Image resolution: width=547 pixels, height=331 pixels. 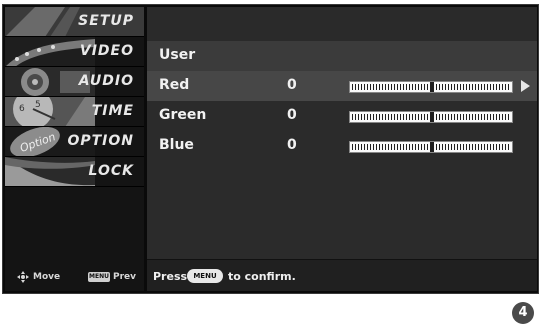 I want to click on lock-icon, so click(x=50, y=171).